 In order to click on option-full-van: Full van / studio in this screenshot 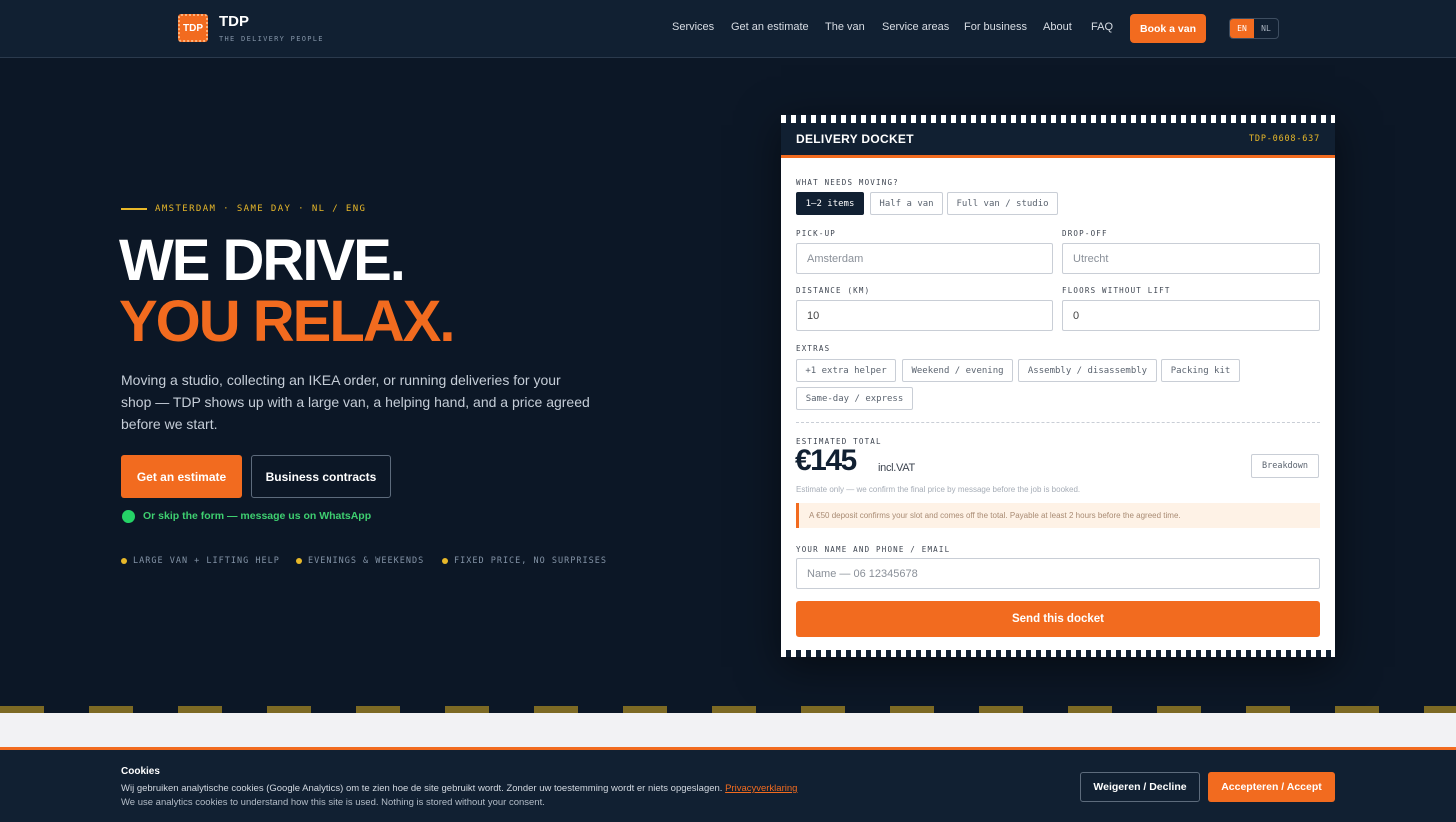, I will do `click(1002, 203)`.